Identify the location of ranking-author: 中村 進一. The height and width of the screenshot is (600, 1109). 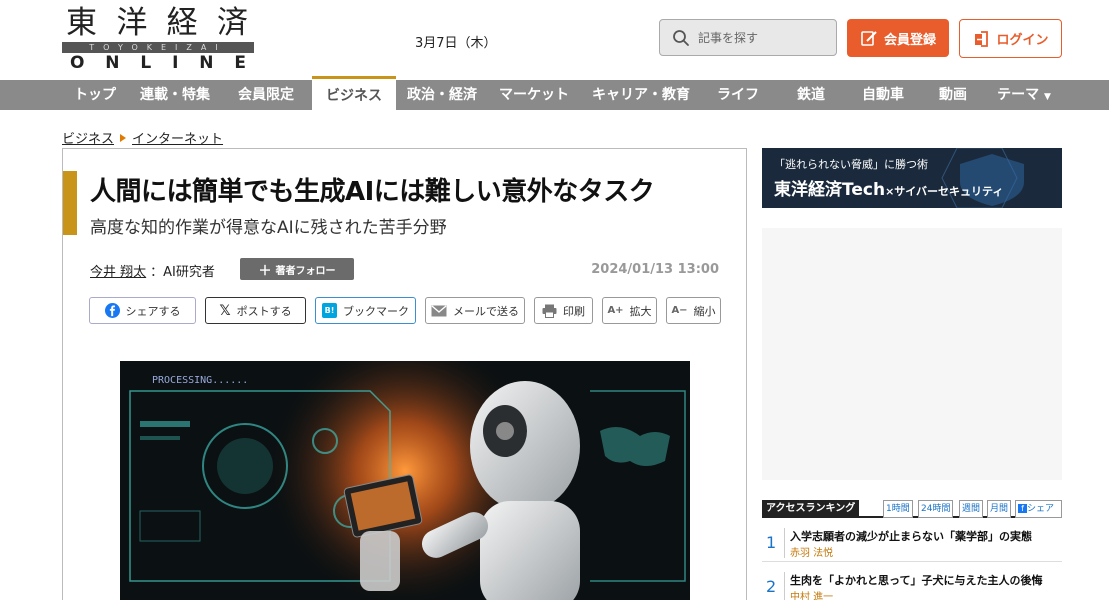
(812, 596).